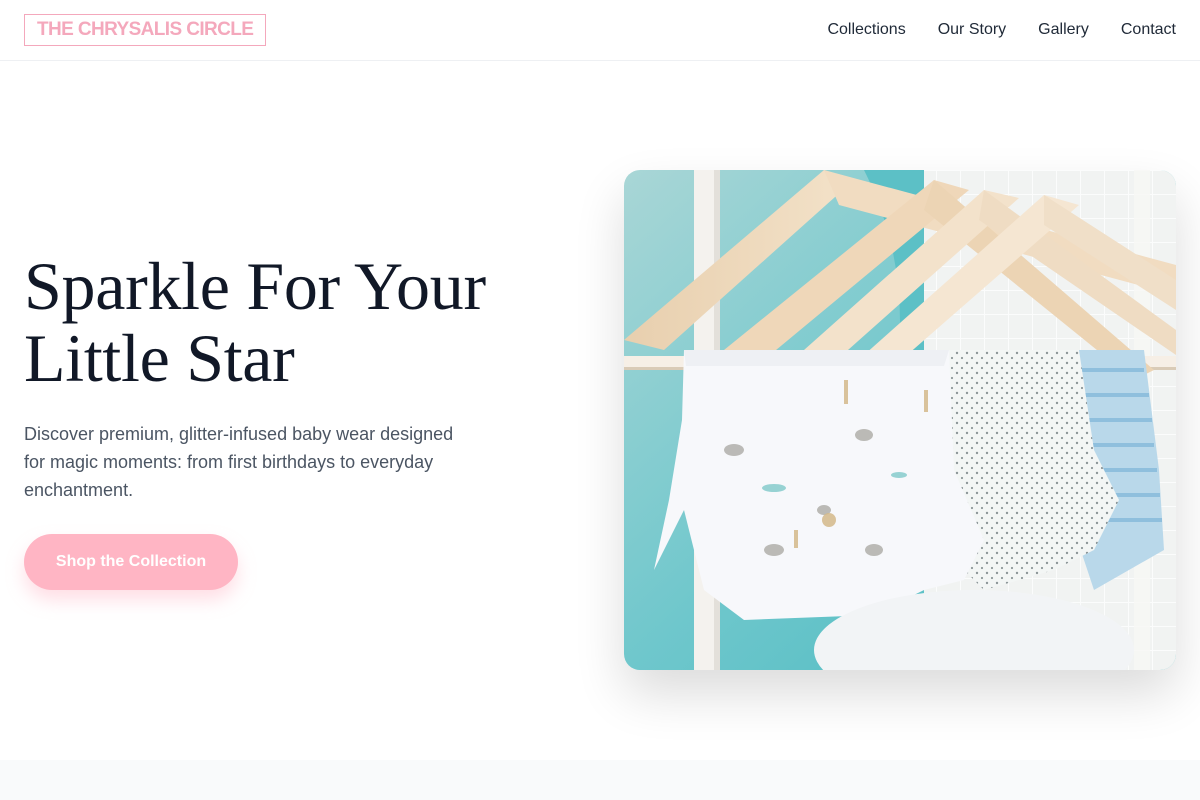  I want to click on brand-logo: THE CHRYSALIS CIRCLE, so click(145, 30).